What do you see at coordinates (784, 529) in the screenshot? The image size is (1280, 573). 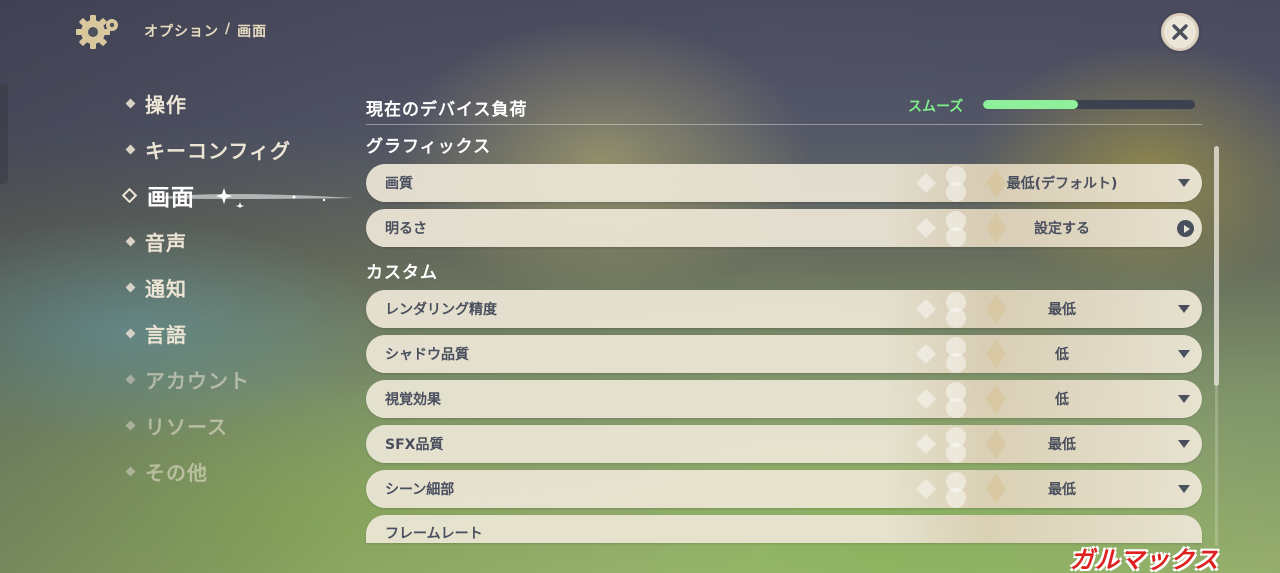 I see `setting-row-frame-rate: フレームレート` at bounding box center [784, 529].